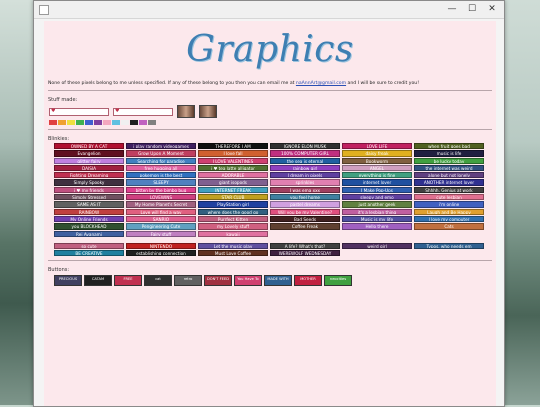  What do you see at coordinates (305, 219) in the screenshot?
I see `blinkie: Bad Seeds` at bounding box center [305, 219].